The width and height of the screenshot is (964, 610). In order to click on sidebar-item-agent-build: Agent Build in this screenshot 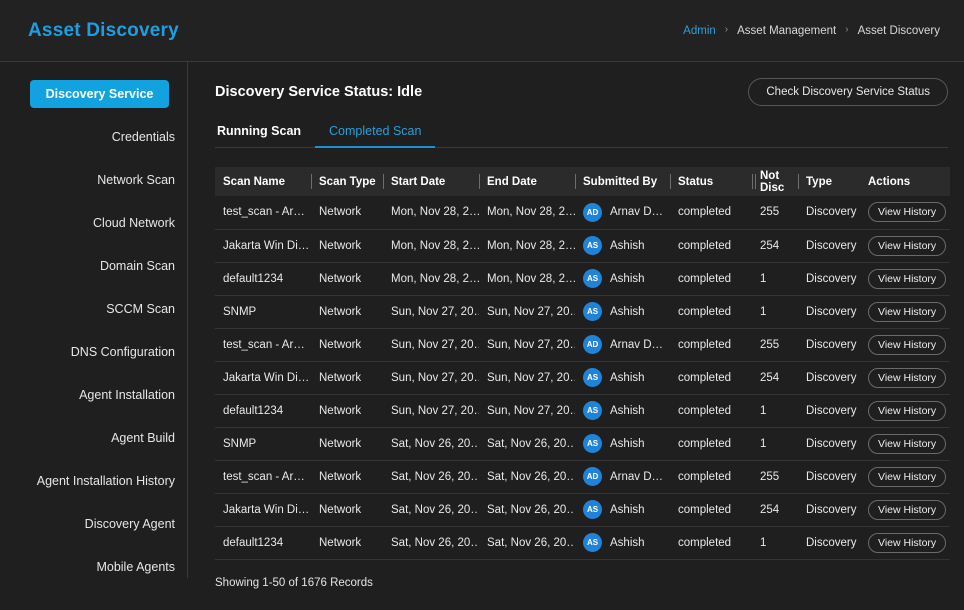, I will do `click(93, 437)`.